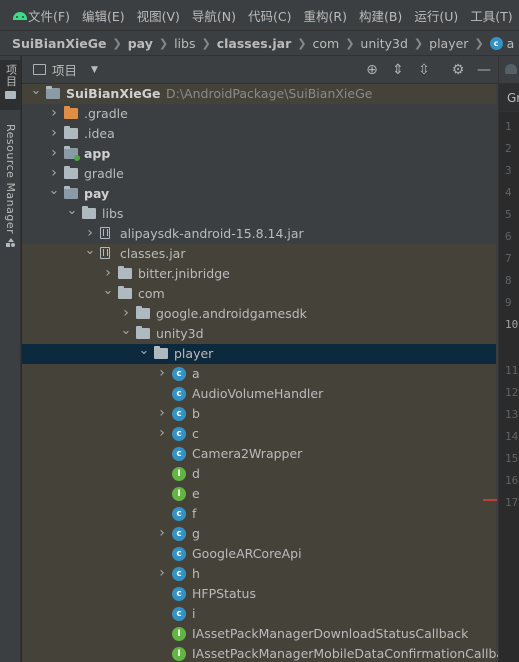 This screenshot has height=662, width=519. I want to click on resource-manager-label: Resource Manager, so click(10, 179).